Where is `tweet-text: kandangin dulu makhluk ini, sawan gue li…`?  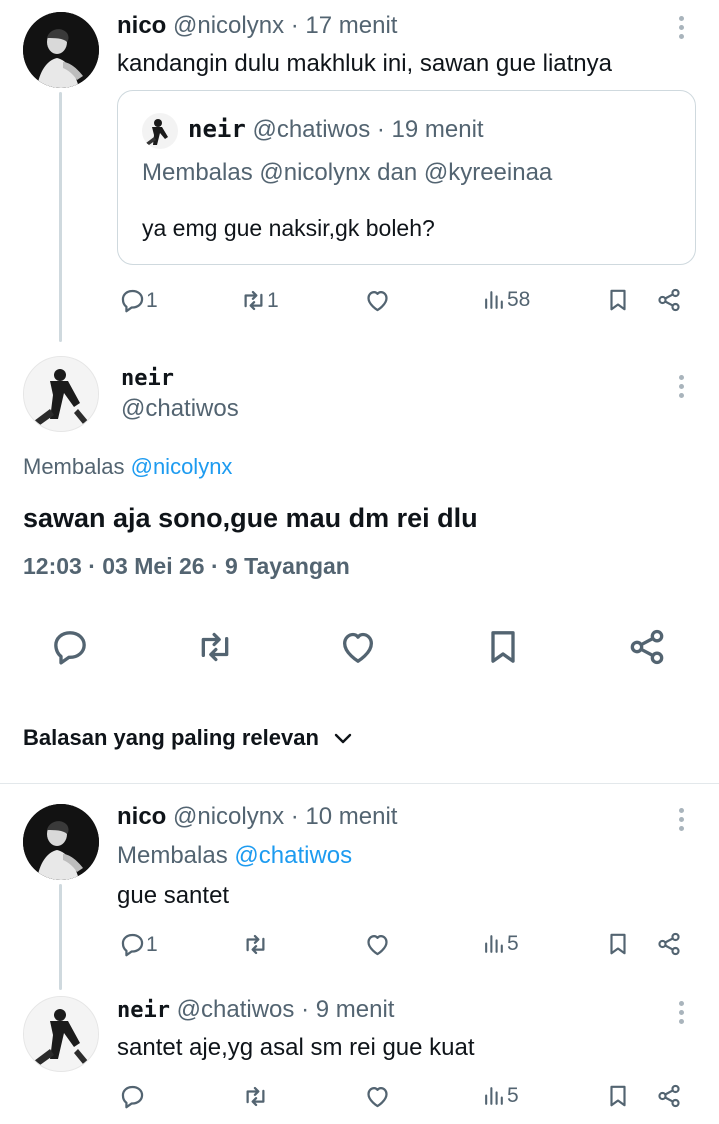
tweet-text: kandangin dulu makhluk ini, sawan gue li… is located at coordinates (364, 63).